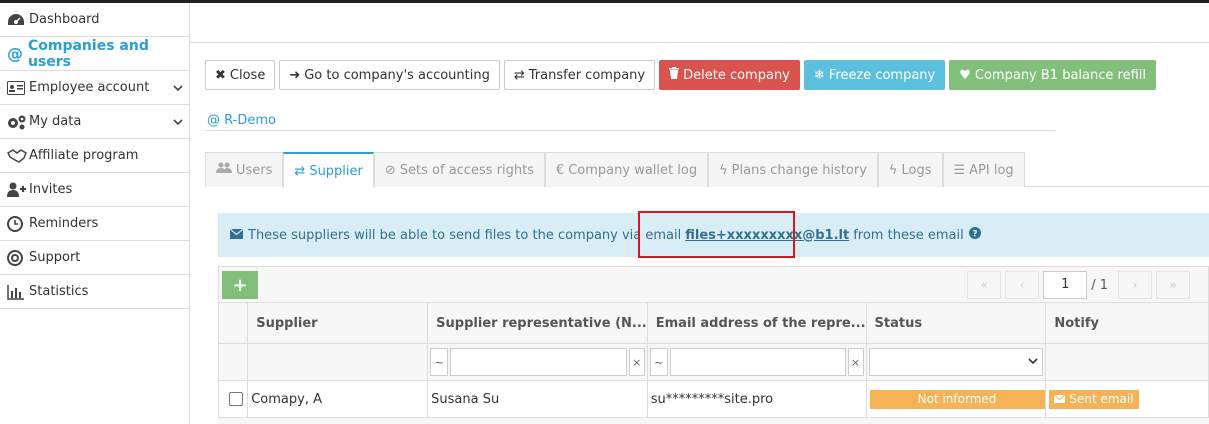 This screenshot has height=424, width=1209. I want to click on freeze-button-label: Freeze company, so click(882, 75).